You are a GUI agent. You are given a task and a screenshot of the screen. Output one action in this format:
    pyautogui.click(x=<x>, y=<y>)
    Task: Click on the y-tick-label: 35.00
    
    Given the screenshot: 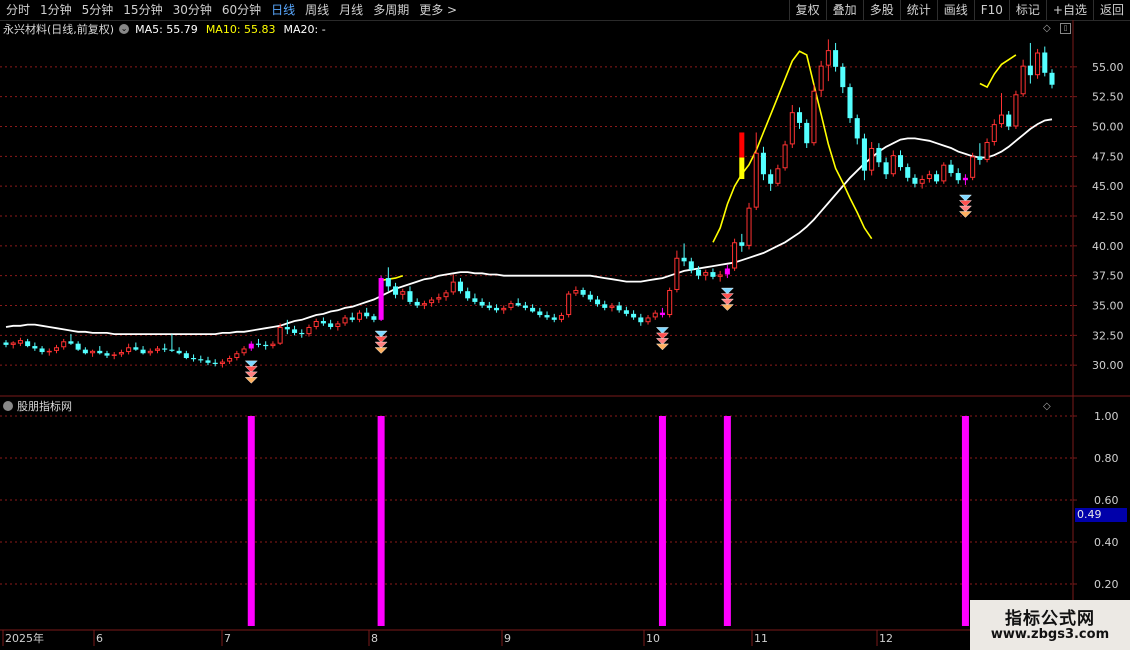 What is the action you would take?
    pyautogui.click(x=1108, y=306)
    